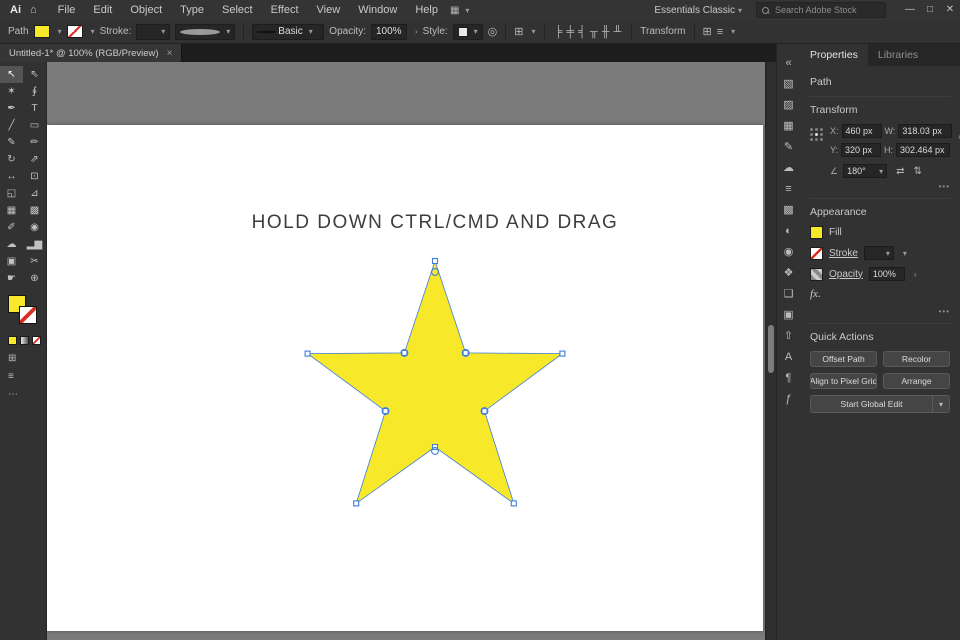  Describe the element at coordinates (843, 381) in the screenshot. I see `quick-action-button: Align to Pixel Grid` at that location.